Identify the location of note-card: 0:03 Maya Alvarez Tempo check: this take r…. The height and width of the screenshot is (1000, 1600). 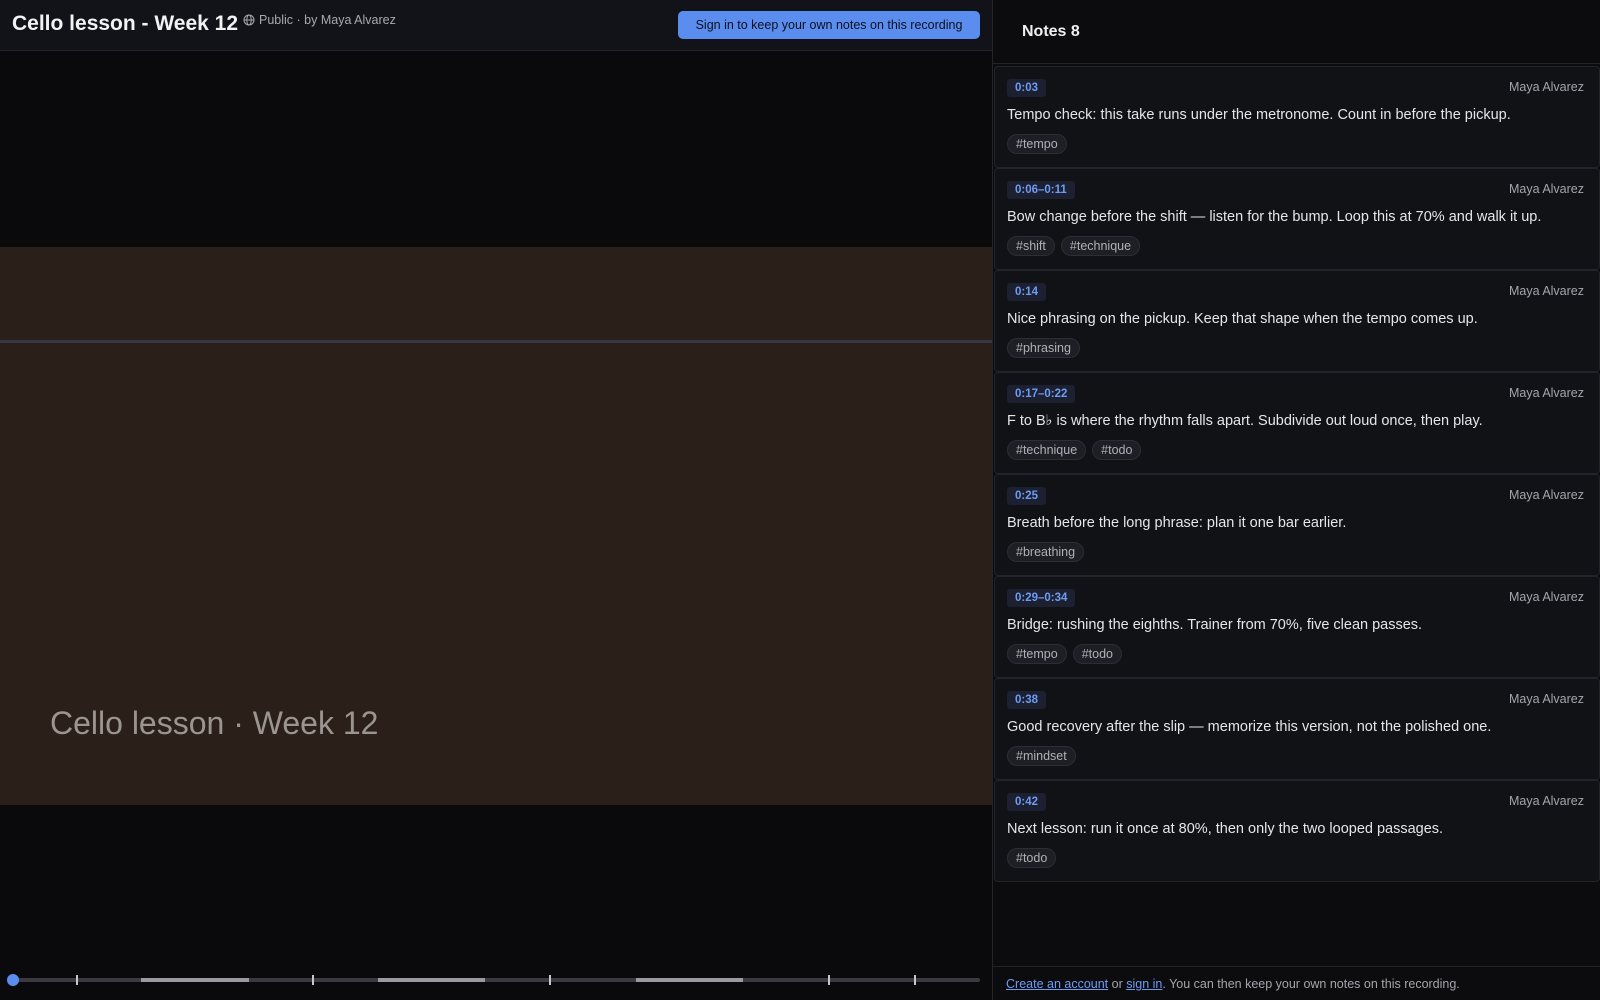
(1297, 117).